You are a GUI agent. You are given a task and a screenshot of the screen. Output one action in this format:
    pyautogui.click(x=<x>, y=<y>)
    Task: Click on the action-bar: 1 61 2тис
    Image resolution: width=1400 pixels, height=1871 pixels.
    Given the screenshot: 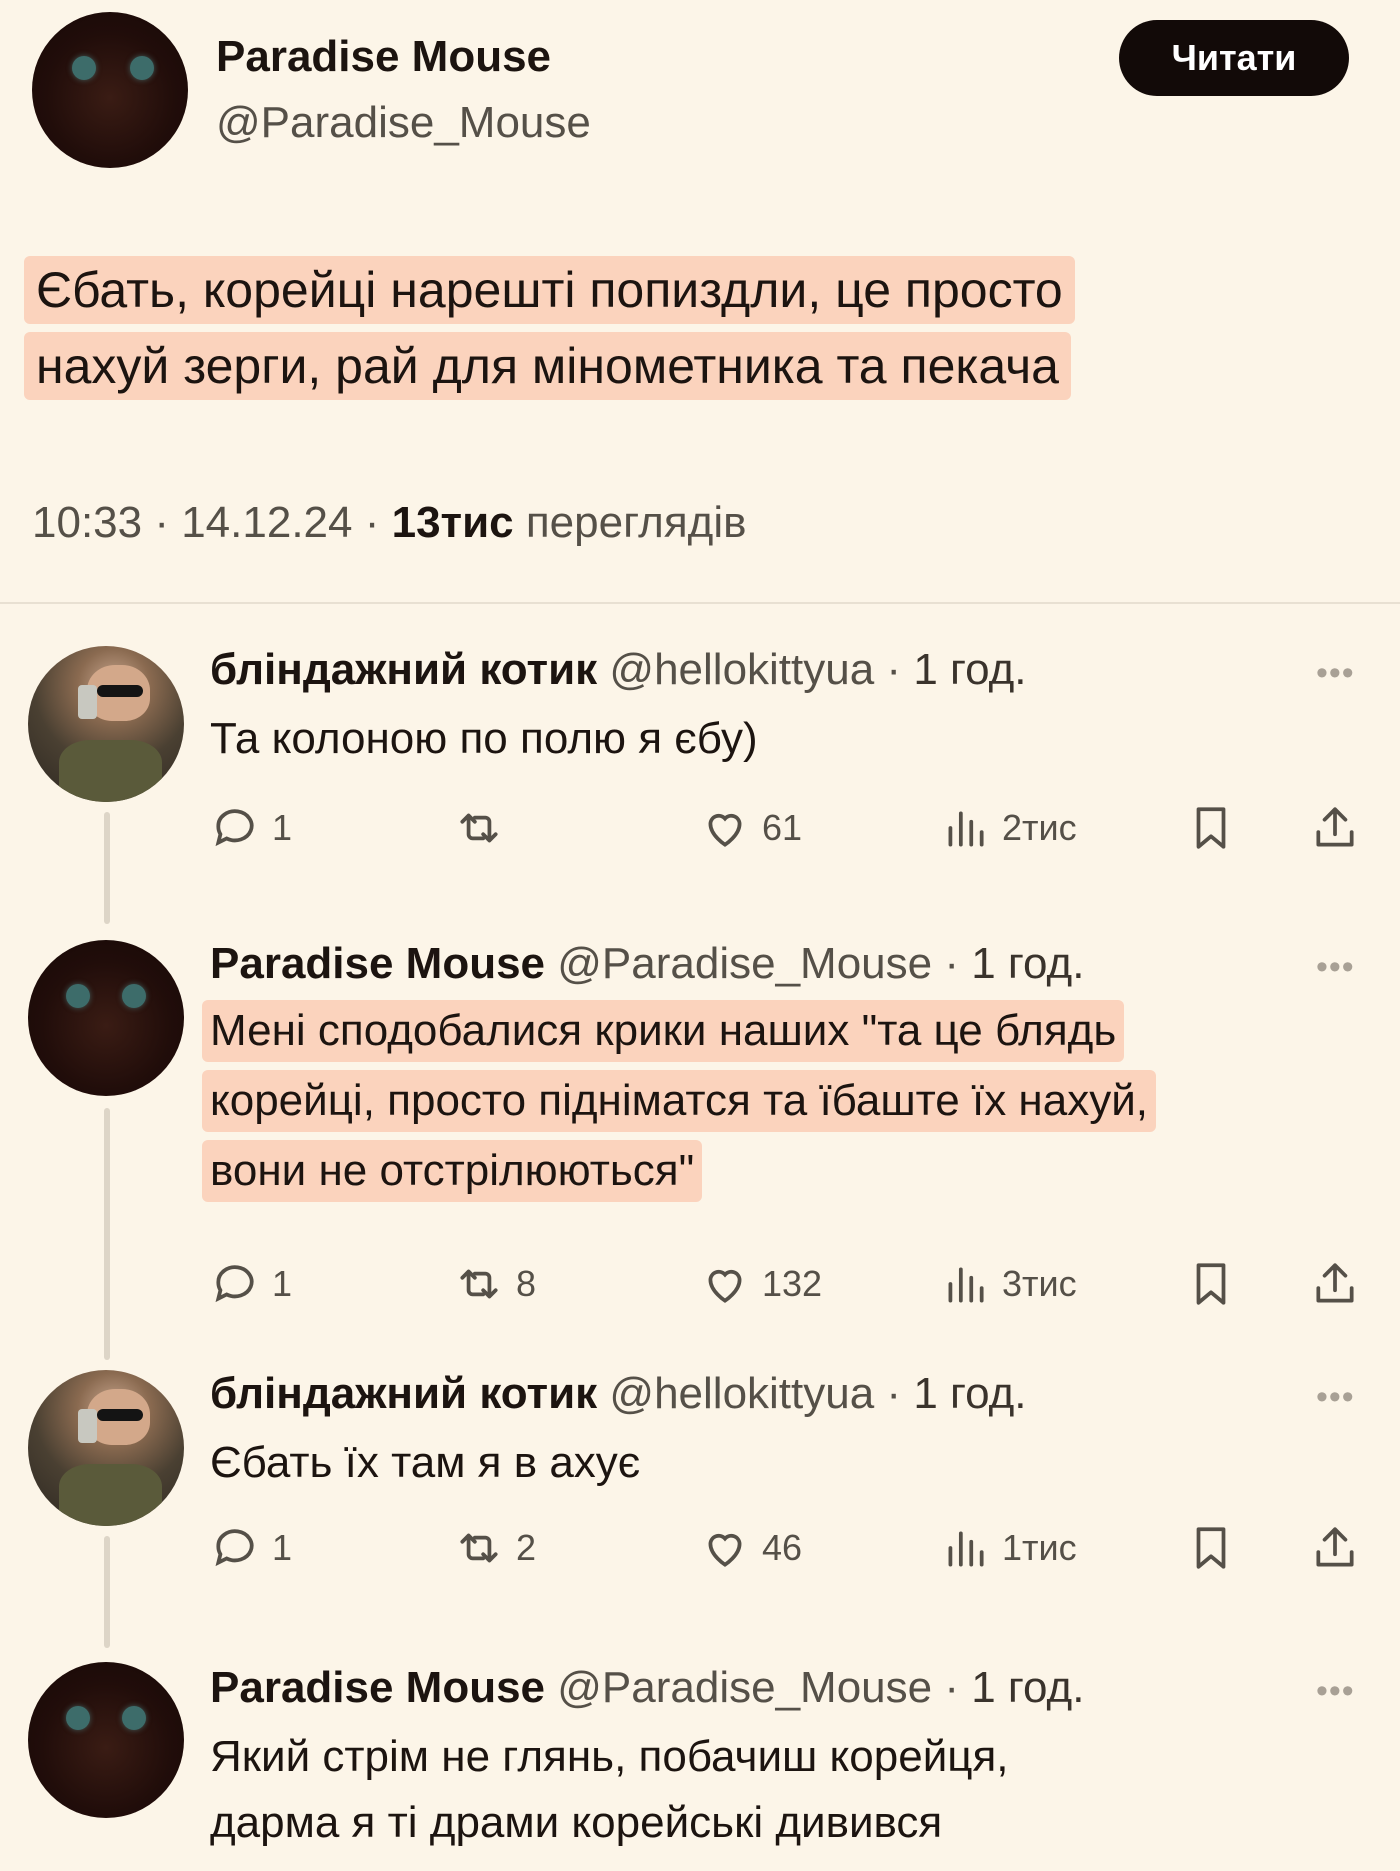 What is the action you would take?
    pyautogui.click(x=785, y=828)
    